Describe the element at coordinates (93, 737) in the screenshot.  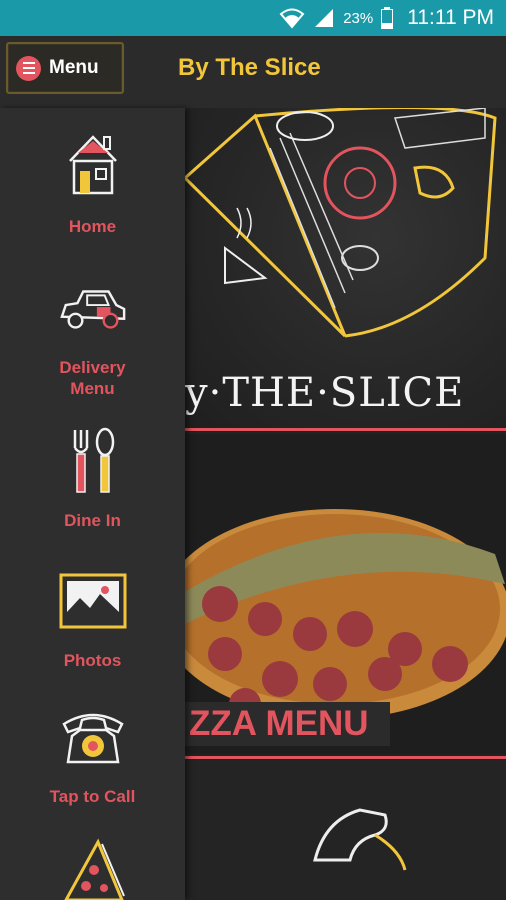
I see `phone-icon` at that location.